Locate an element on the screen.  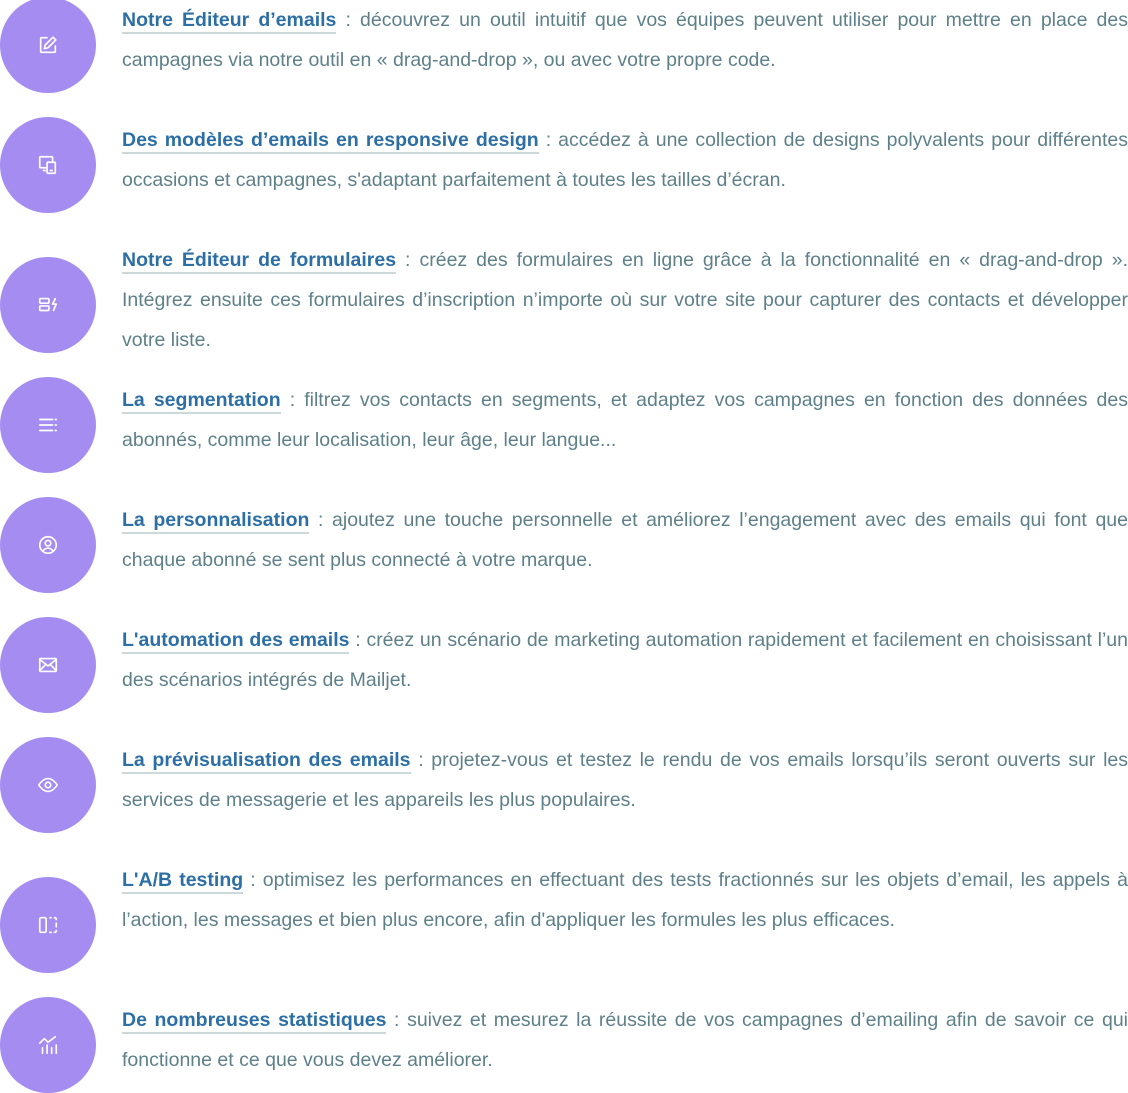
feature-title-link: De nombreuses statistiques is located at coordinates (254, 1021).